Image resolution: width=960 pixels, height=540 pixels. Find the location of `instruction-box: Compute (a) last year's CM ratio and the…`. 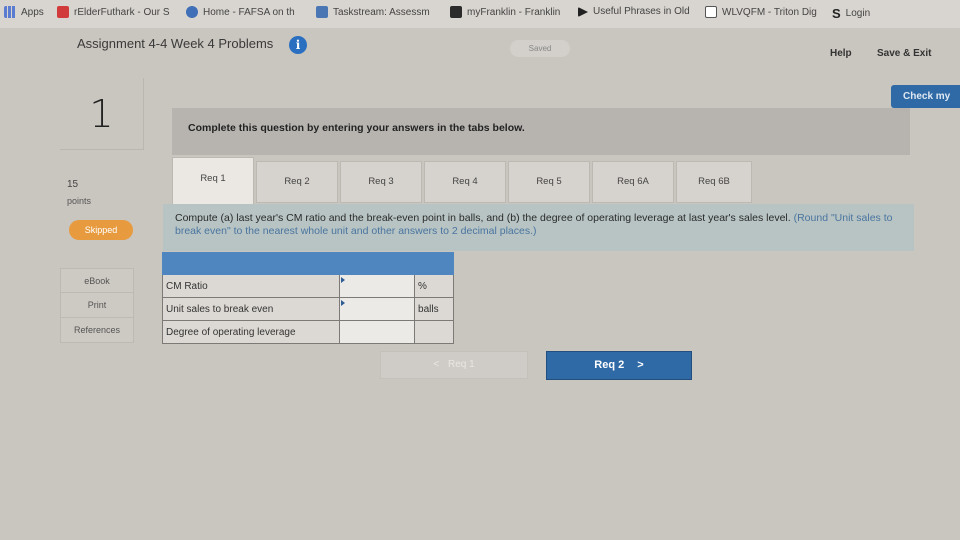

instruction-box: Compute (a) last year's CM ratio and the… is located at coordinates (538, 227).